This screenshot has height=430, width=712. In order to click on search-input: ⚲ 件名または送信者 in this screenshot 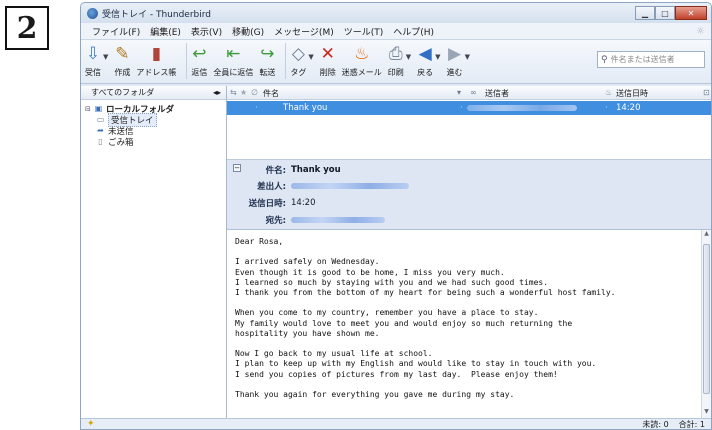, I will do `click(651, 59)`.